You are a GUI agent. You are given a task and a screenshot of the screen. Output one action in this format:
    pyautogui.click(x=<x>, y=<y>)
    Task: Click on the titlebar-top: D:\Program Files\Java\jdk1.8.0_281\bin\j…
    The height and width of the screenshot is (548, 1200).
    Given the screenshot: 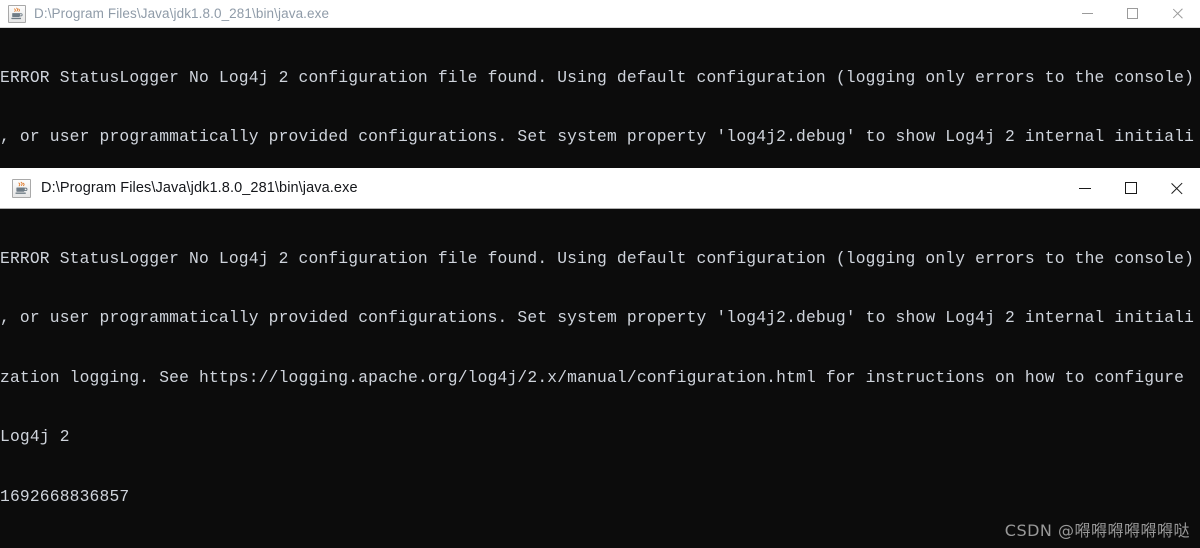 What is the action you would take?
    pyautogui.click(x=600, y=14)
    